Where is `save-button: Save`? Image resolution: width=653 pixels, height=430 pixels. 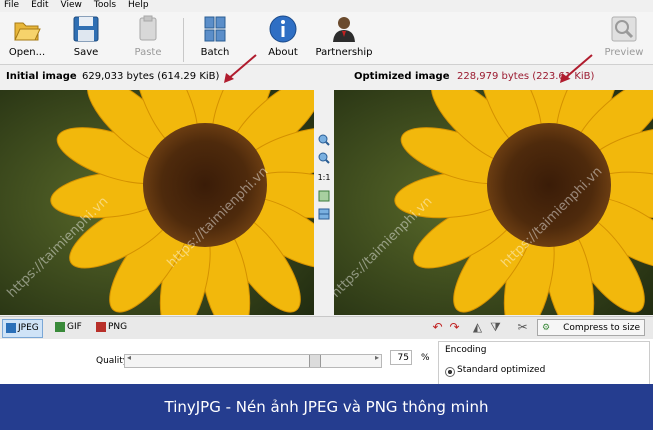
save-button: Save is located at coordinates (86, 38).